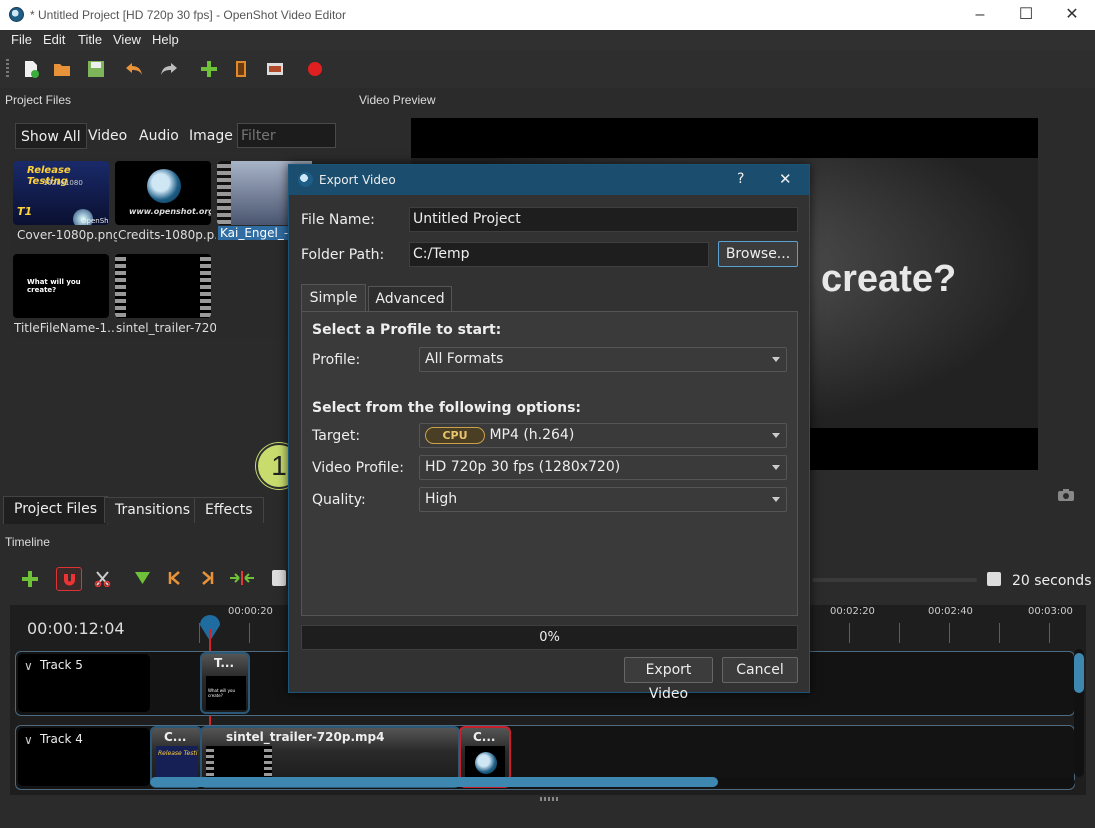 Image resolution: width=1095 pixels, height=828 pixels. I want to click on menu-edit: Edit, so click(54, 39).